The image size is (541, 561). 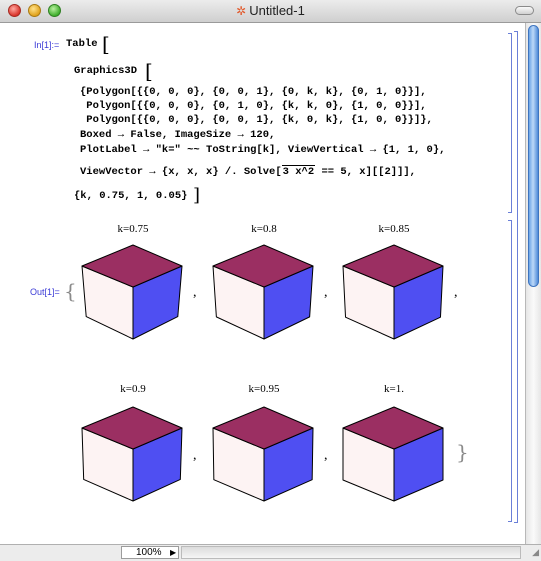 I want to click on code-line-graphics3d: Graphics3D, so click(x=105, y=71).